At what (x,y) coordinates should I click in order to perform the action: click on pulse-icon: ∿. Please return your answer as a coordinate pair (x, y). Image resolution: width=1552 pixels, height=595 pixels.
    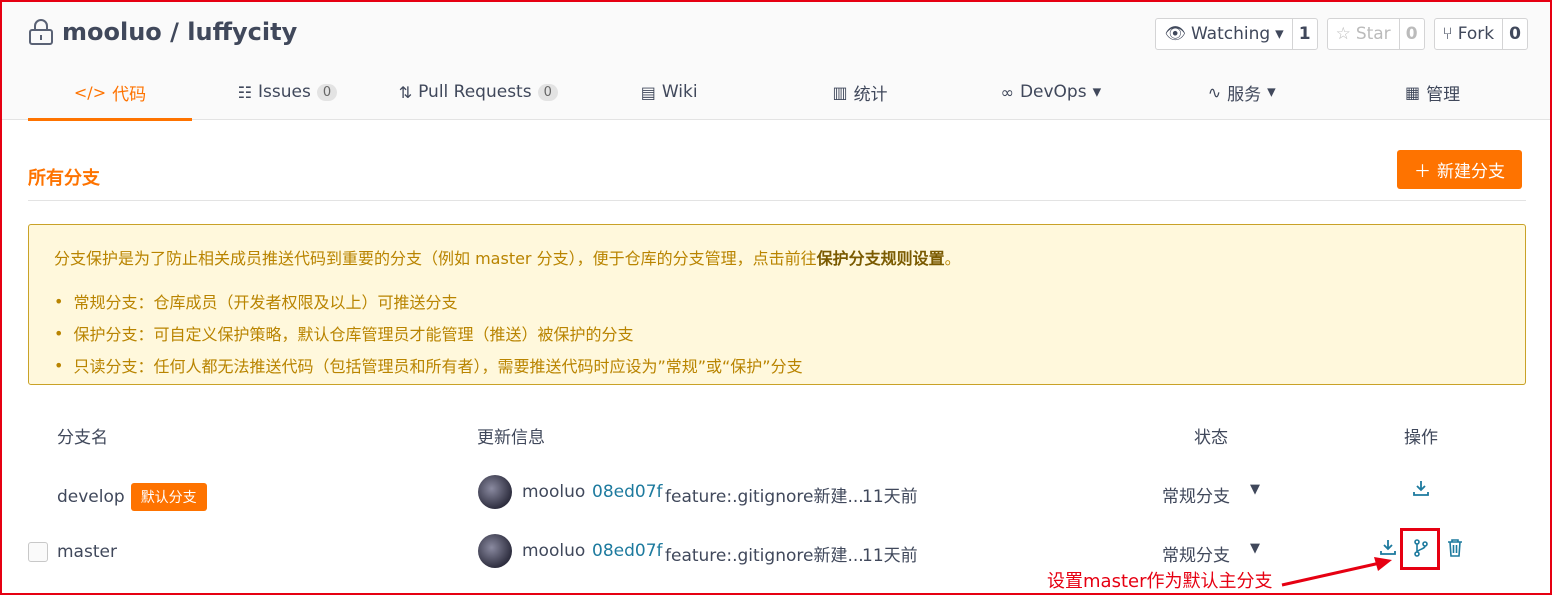
    Looking at the image, I should click on (1214, 92).